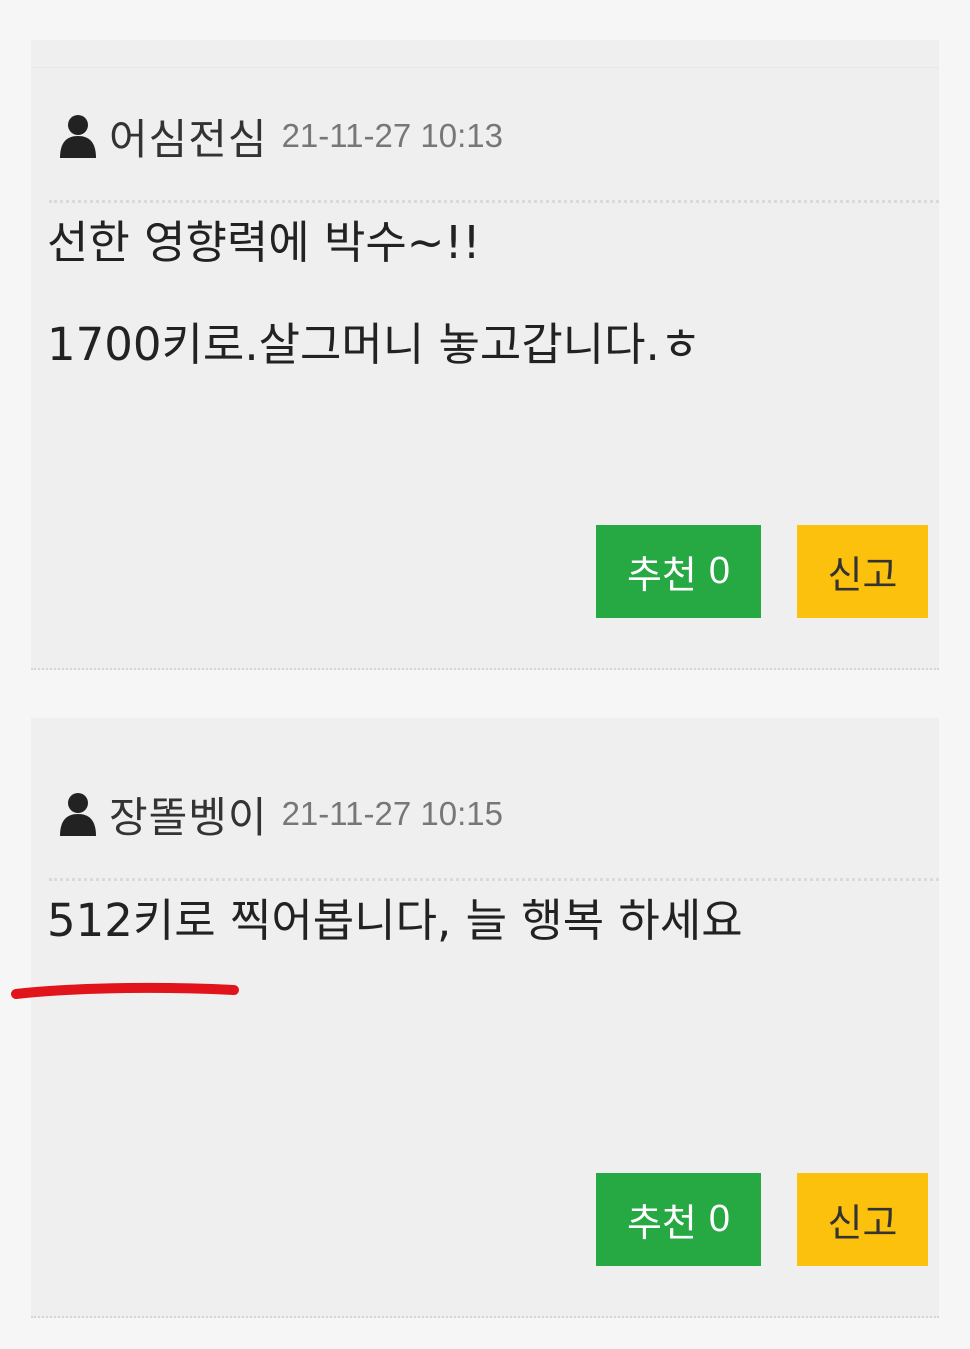 The image size is (970, 1349). I want to click on comment-header: 장똘벵이 21-11-27 10:15, so click(281, 814).